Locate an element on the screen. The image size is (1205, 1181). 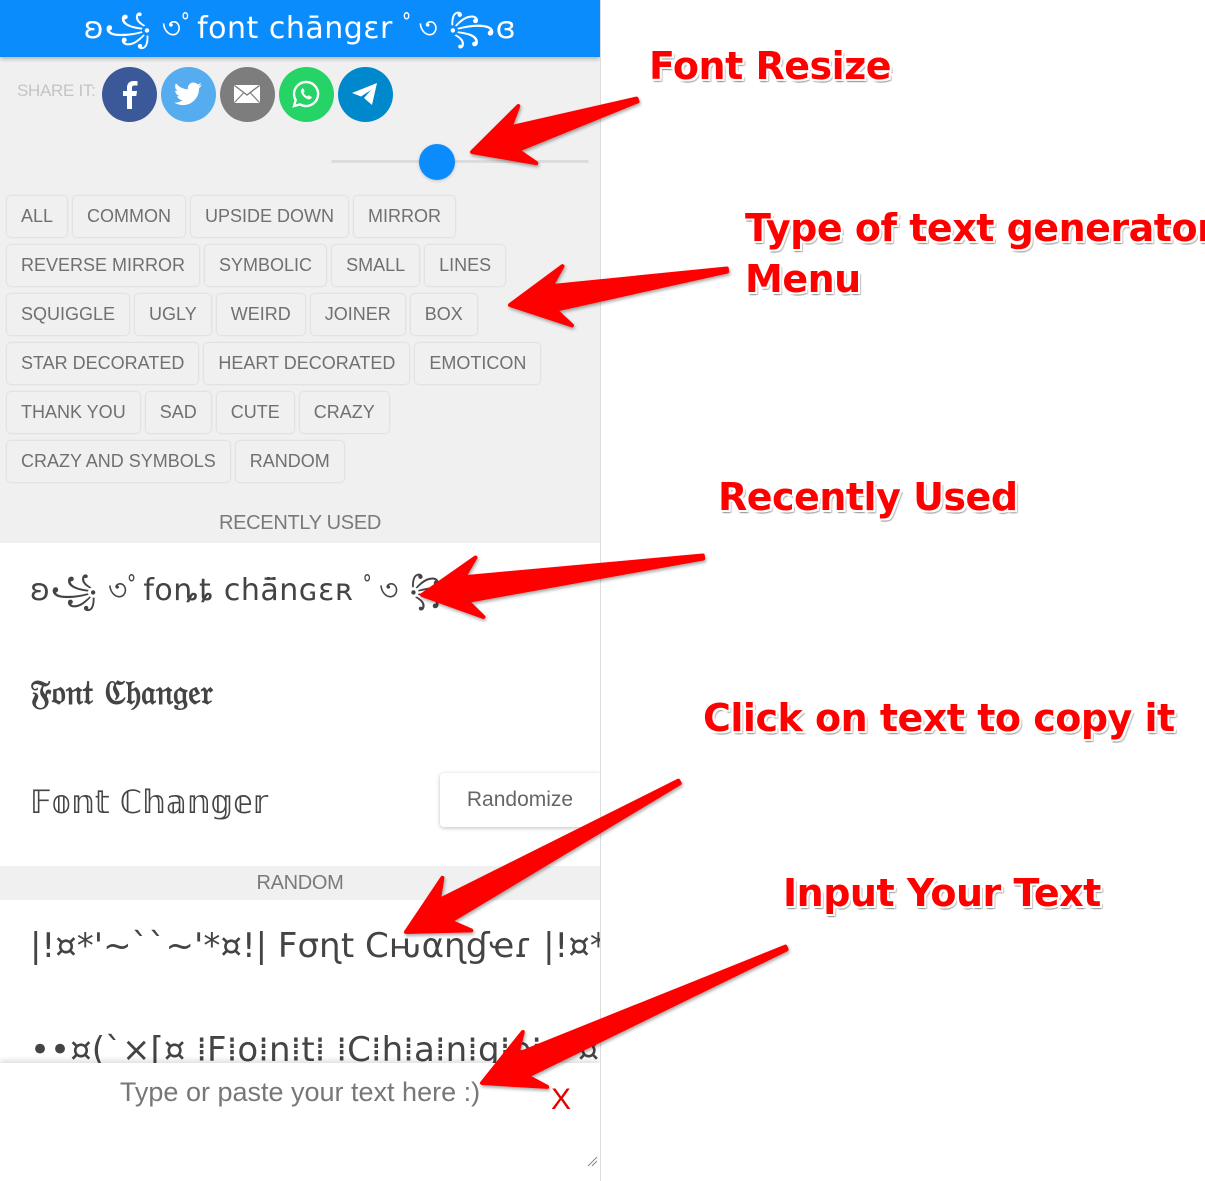
textarea-resize-handle is located at coordinates (592, 1161).